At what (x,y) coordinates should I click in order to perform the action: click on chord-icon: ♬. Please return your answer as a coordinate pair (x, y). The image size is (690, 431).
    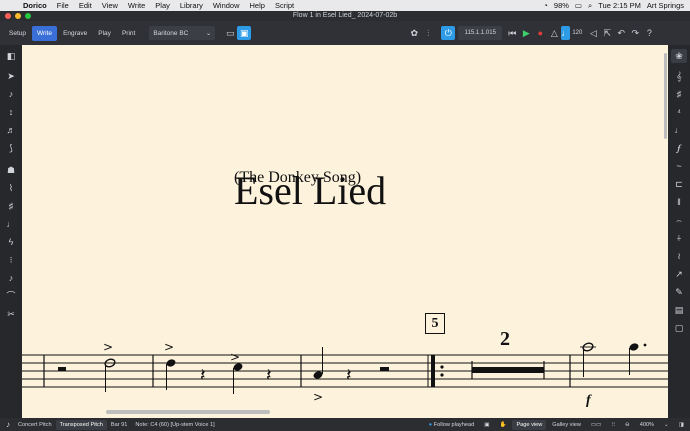
    Looking at the image, I should click on (11, 130).